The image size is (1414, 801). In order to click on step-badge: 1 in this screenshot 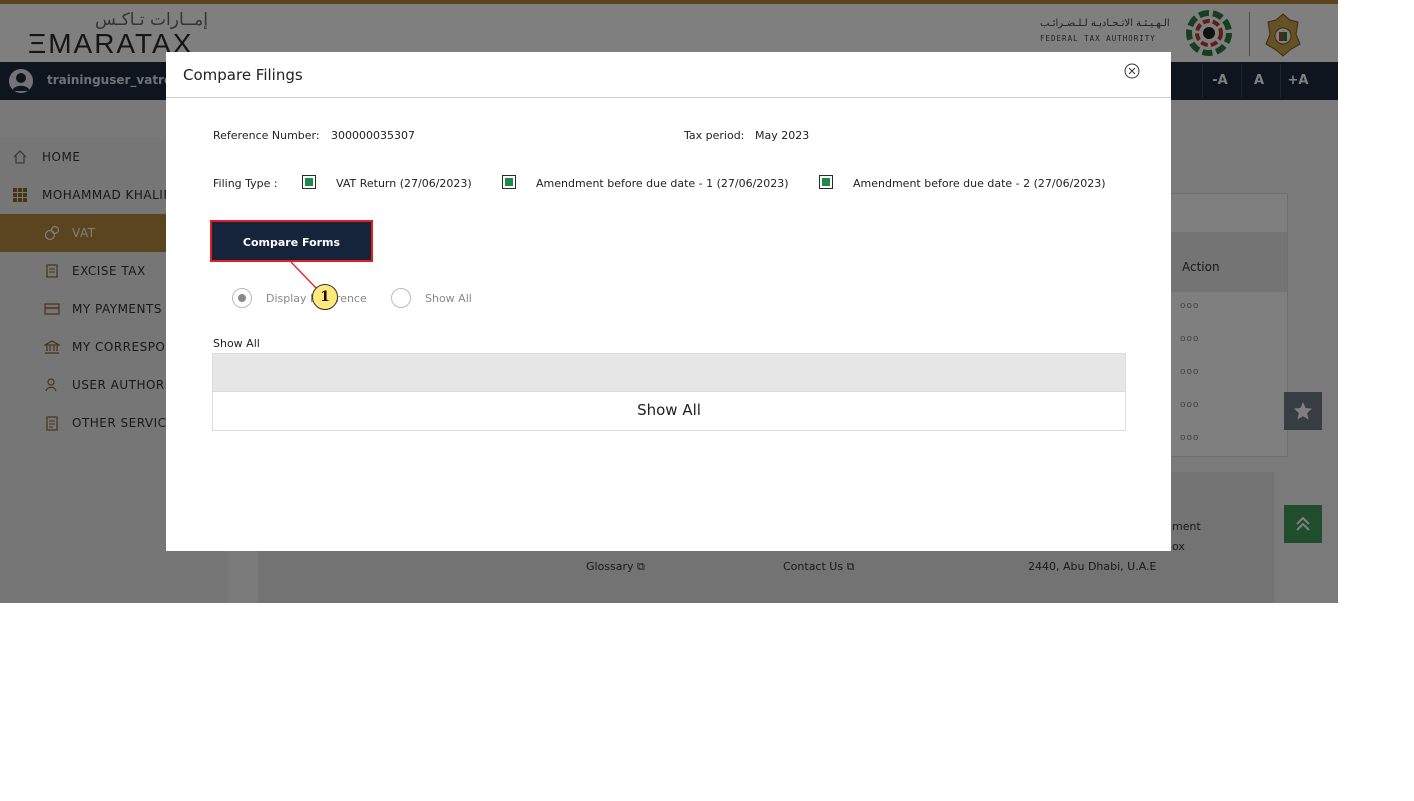, I will do `click(325, 297)`.